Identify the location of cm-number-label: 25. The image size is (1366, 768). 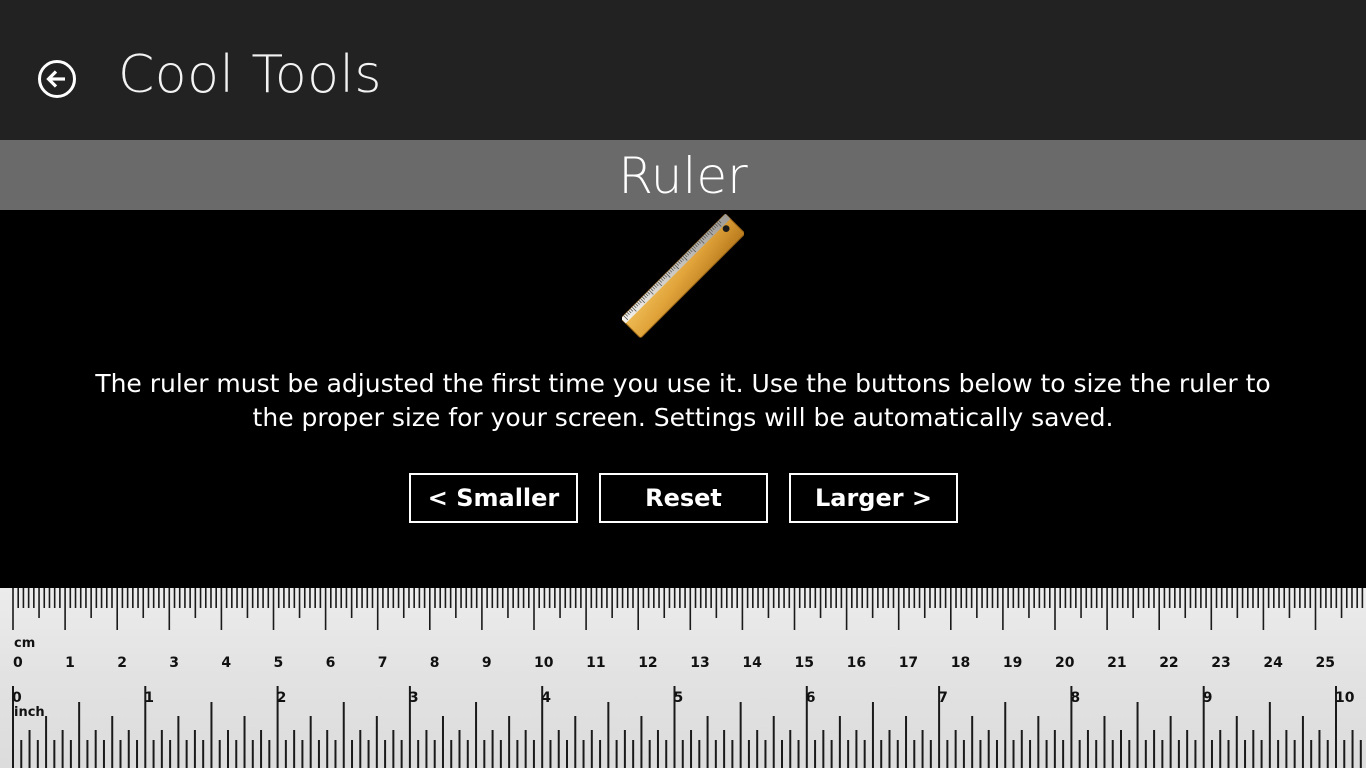
(1325, 663).